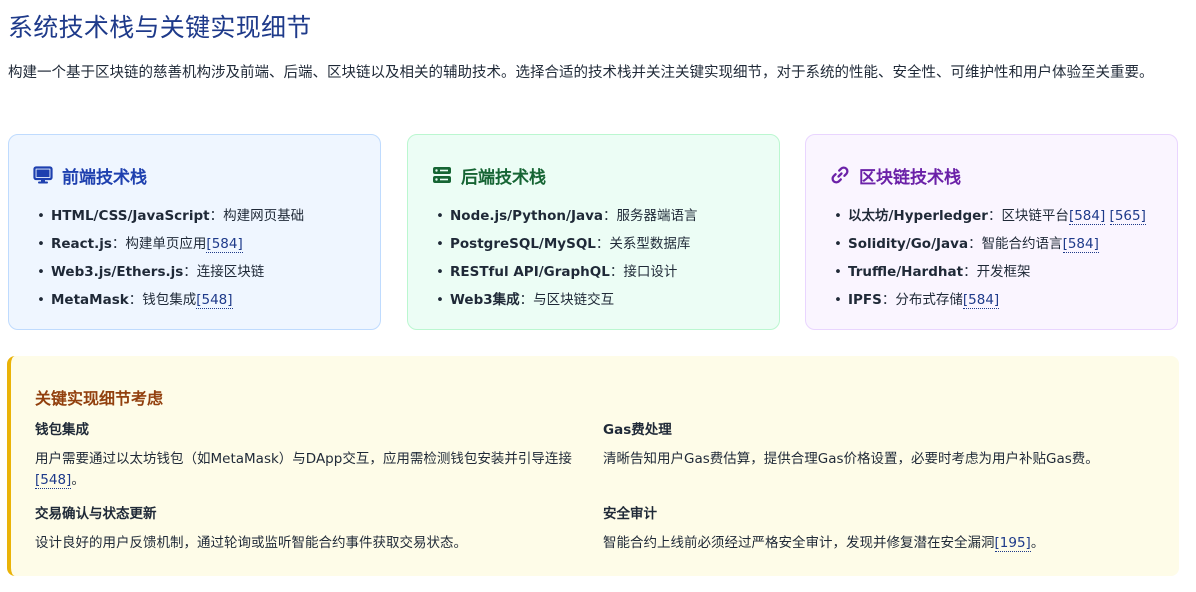 The height and width of the screenshot is (592, 1196). I want to click on item-desc: 接口设计, so click(650, 272).